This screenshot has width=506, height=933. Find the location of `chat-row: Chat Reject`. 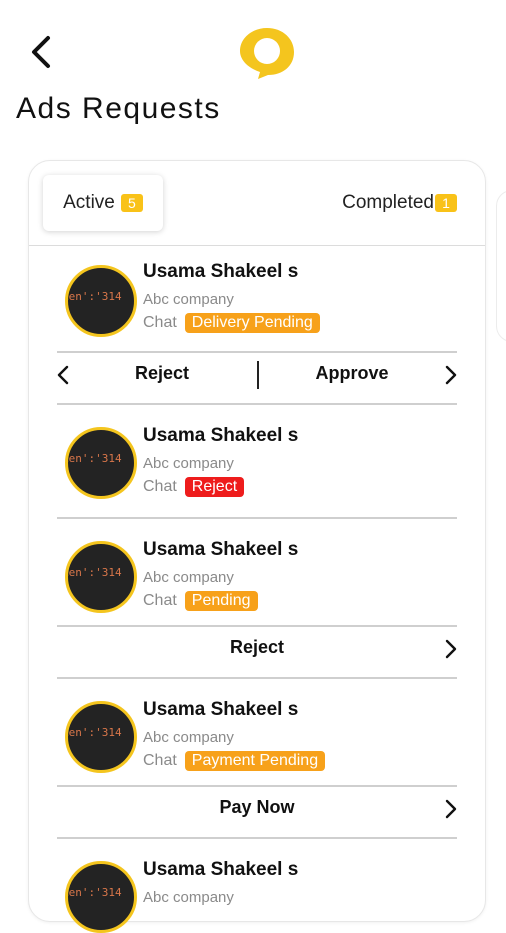

chat-row: Chat Reject is located at coordinates (194, 487).